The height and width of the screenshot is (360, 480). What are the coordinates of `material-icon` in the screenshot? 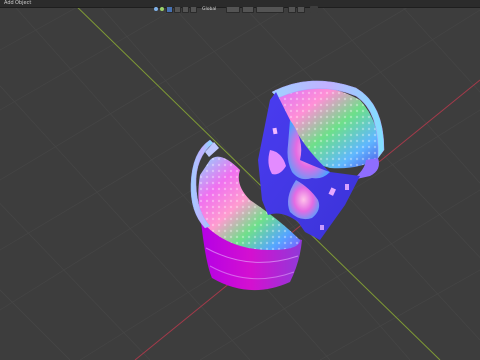 It's located at (185, 9).